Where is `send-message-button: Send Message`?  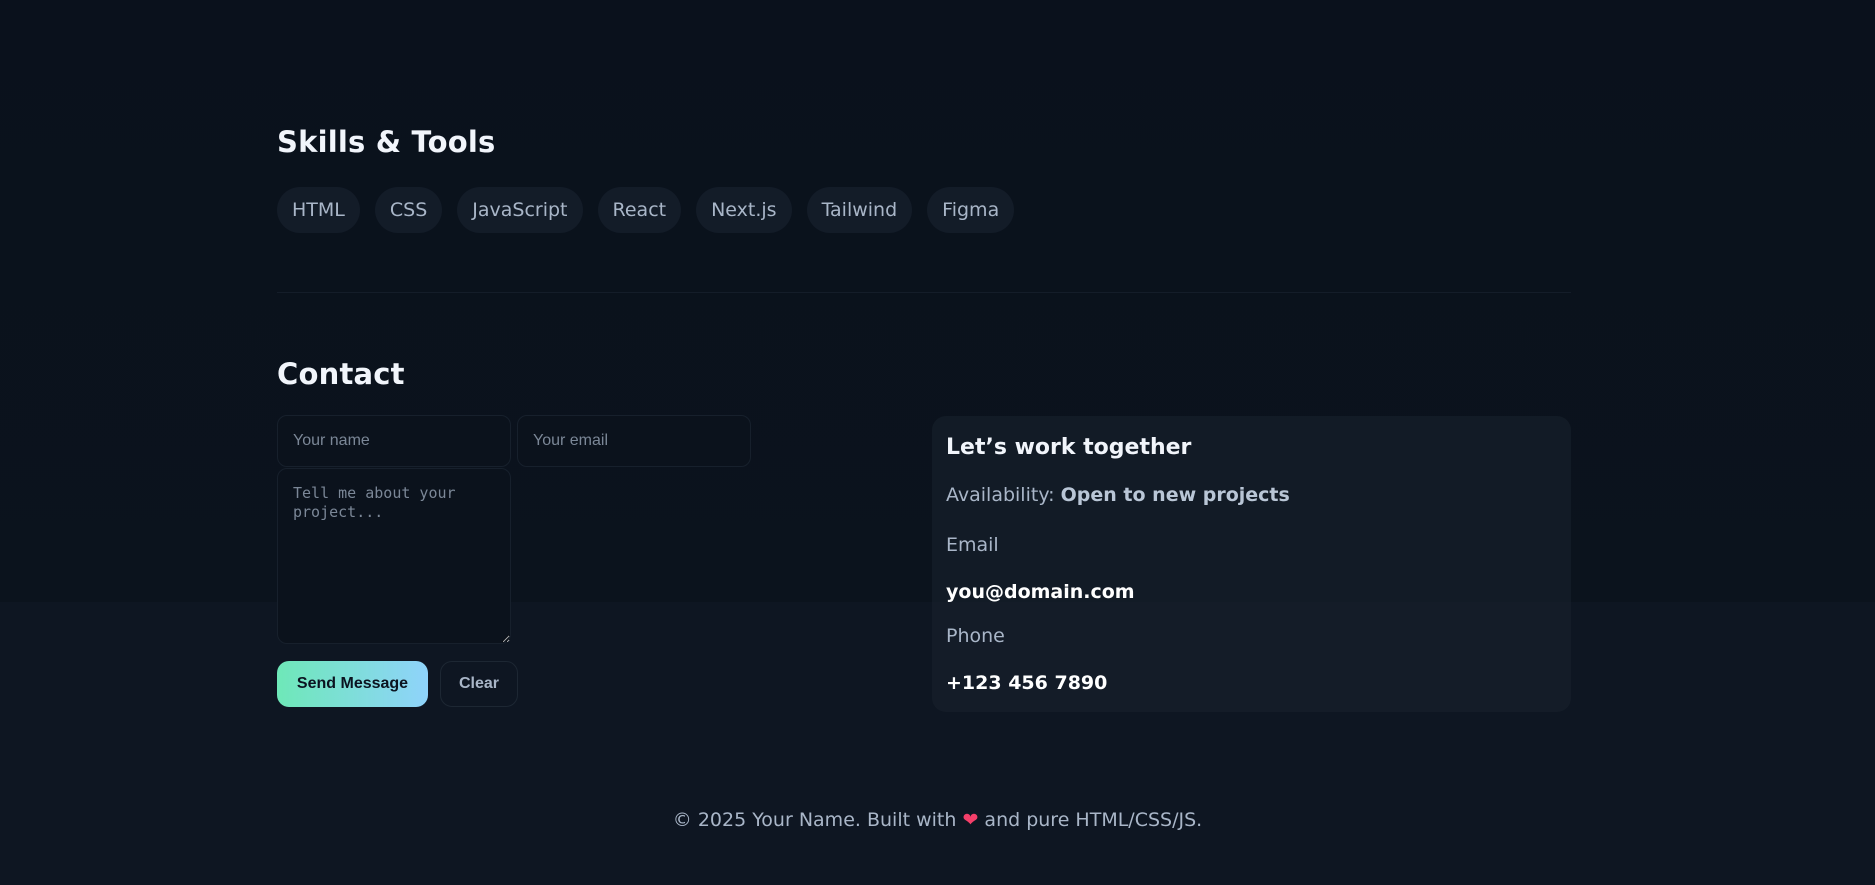 send-message-button: Send Message is located at coordinates (352, 684).